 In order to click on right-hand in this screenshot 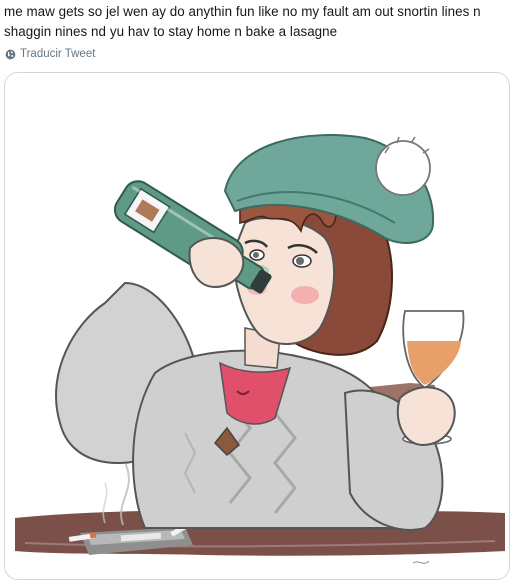, I will do `click(426, 416)`.